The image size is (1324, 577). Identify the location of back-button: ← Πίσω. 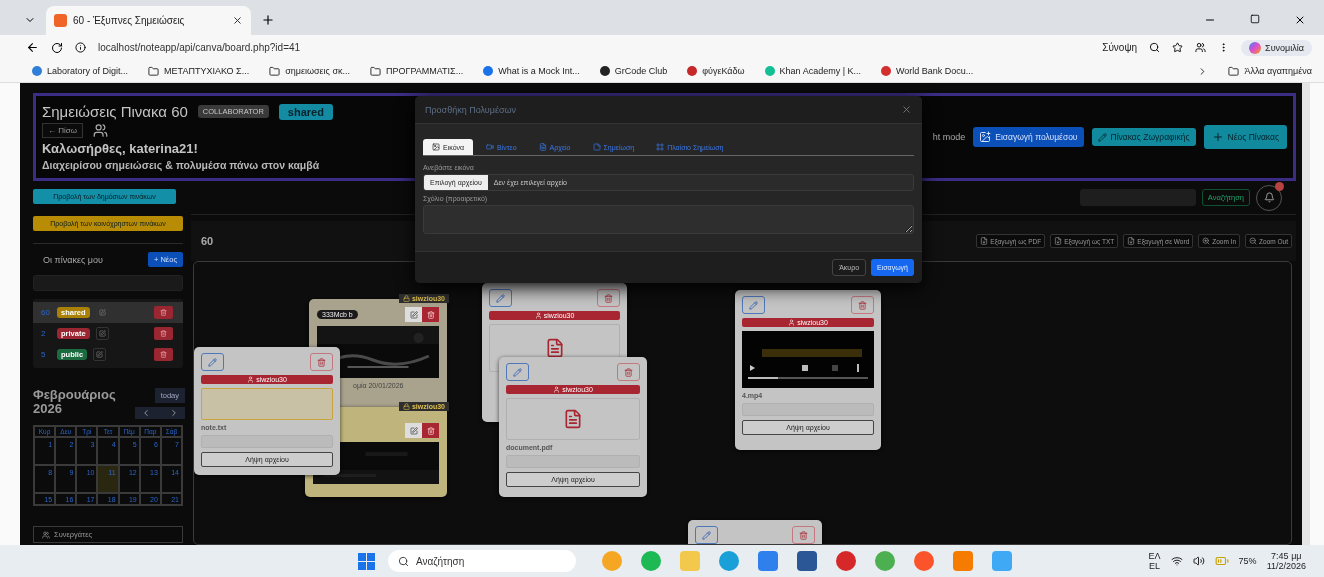
(62, 130).